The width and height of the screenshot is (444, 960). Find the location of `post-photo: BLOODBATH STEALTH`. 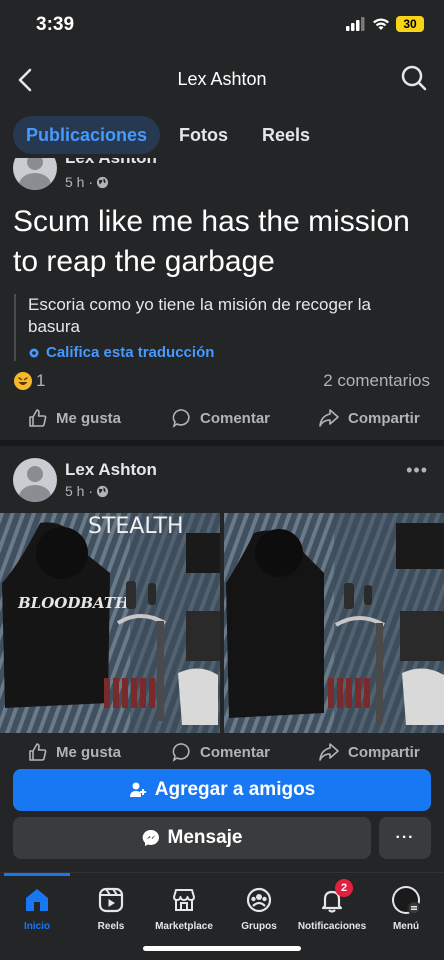

post-photo: BLOODBATH STEALTH is located at coordinates (110, 623).